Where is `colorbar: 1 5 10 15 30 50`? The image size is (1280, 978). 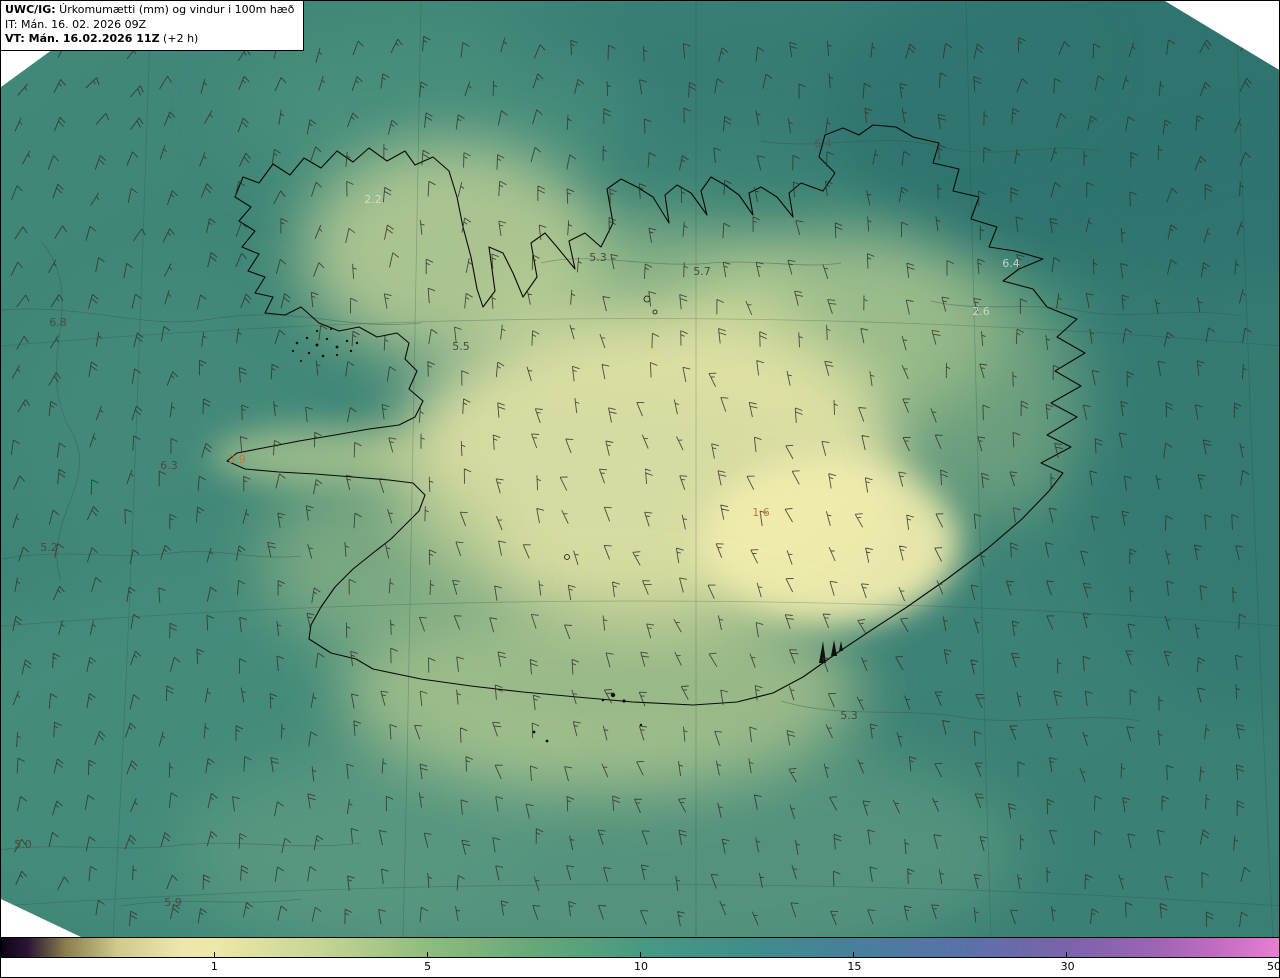
colorbar: 1 5 10 15 30 50 is located at coordinates (640, 957).